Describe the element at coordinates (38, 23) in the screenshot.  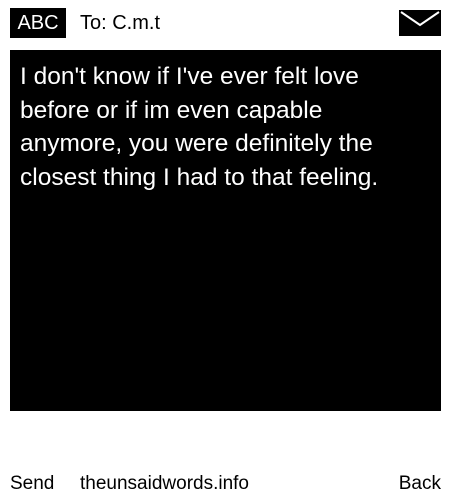
I see `input-mode-badge: ABC` at that location.